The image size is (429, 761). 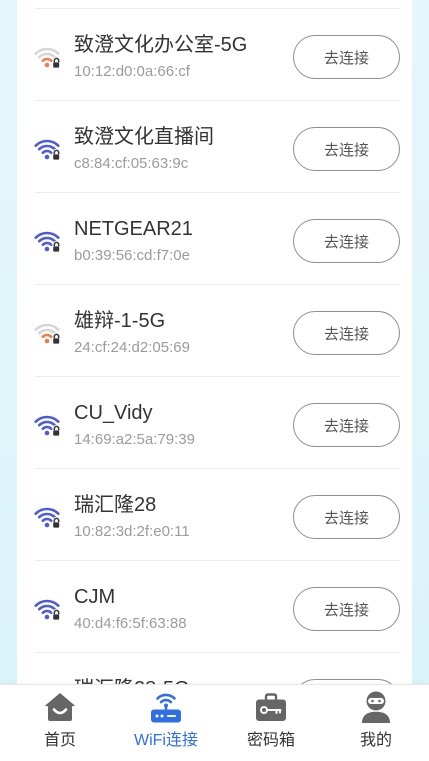 What do you see at coordinates (134, 439) in the screenshot?
I see `network-mac: 14:69:a2:5a:79:39` at bounding box center [134, 439].